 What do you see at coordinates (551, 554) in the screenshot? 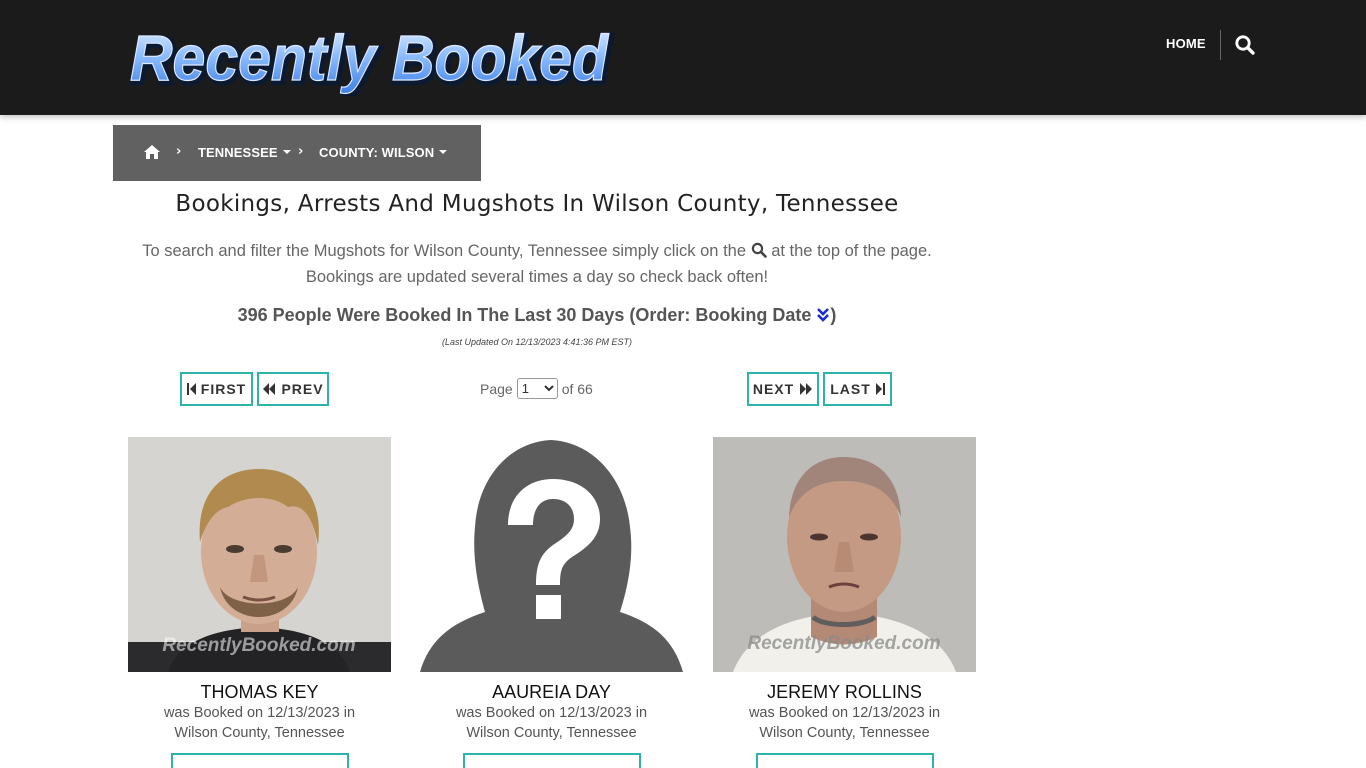
I see `mugshot-placeholder-image` at bounding box center [551, 554].